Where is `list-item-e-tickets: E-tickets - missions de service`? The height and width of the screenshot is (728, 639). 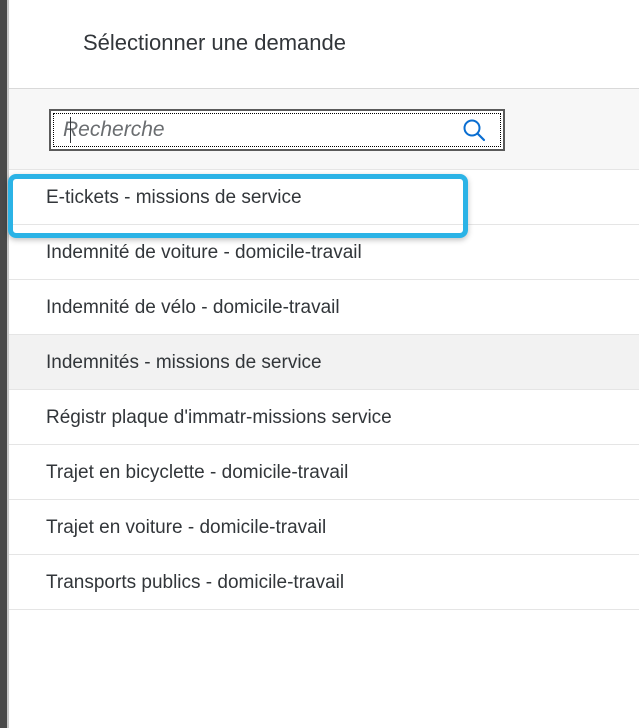 list-item-e-tickets: E-tickets - missions de service is located at coordinates (324, 197).